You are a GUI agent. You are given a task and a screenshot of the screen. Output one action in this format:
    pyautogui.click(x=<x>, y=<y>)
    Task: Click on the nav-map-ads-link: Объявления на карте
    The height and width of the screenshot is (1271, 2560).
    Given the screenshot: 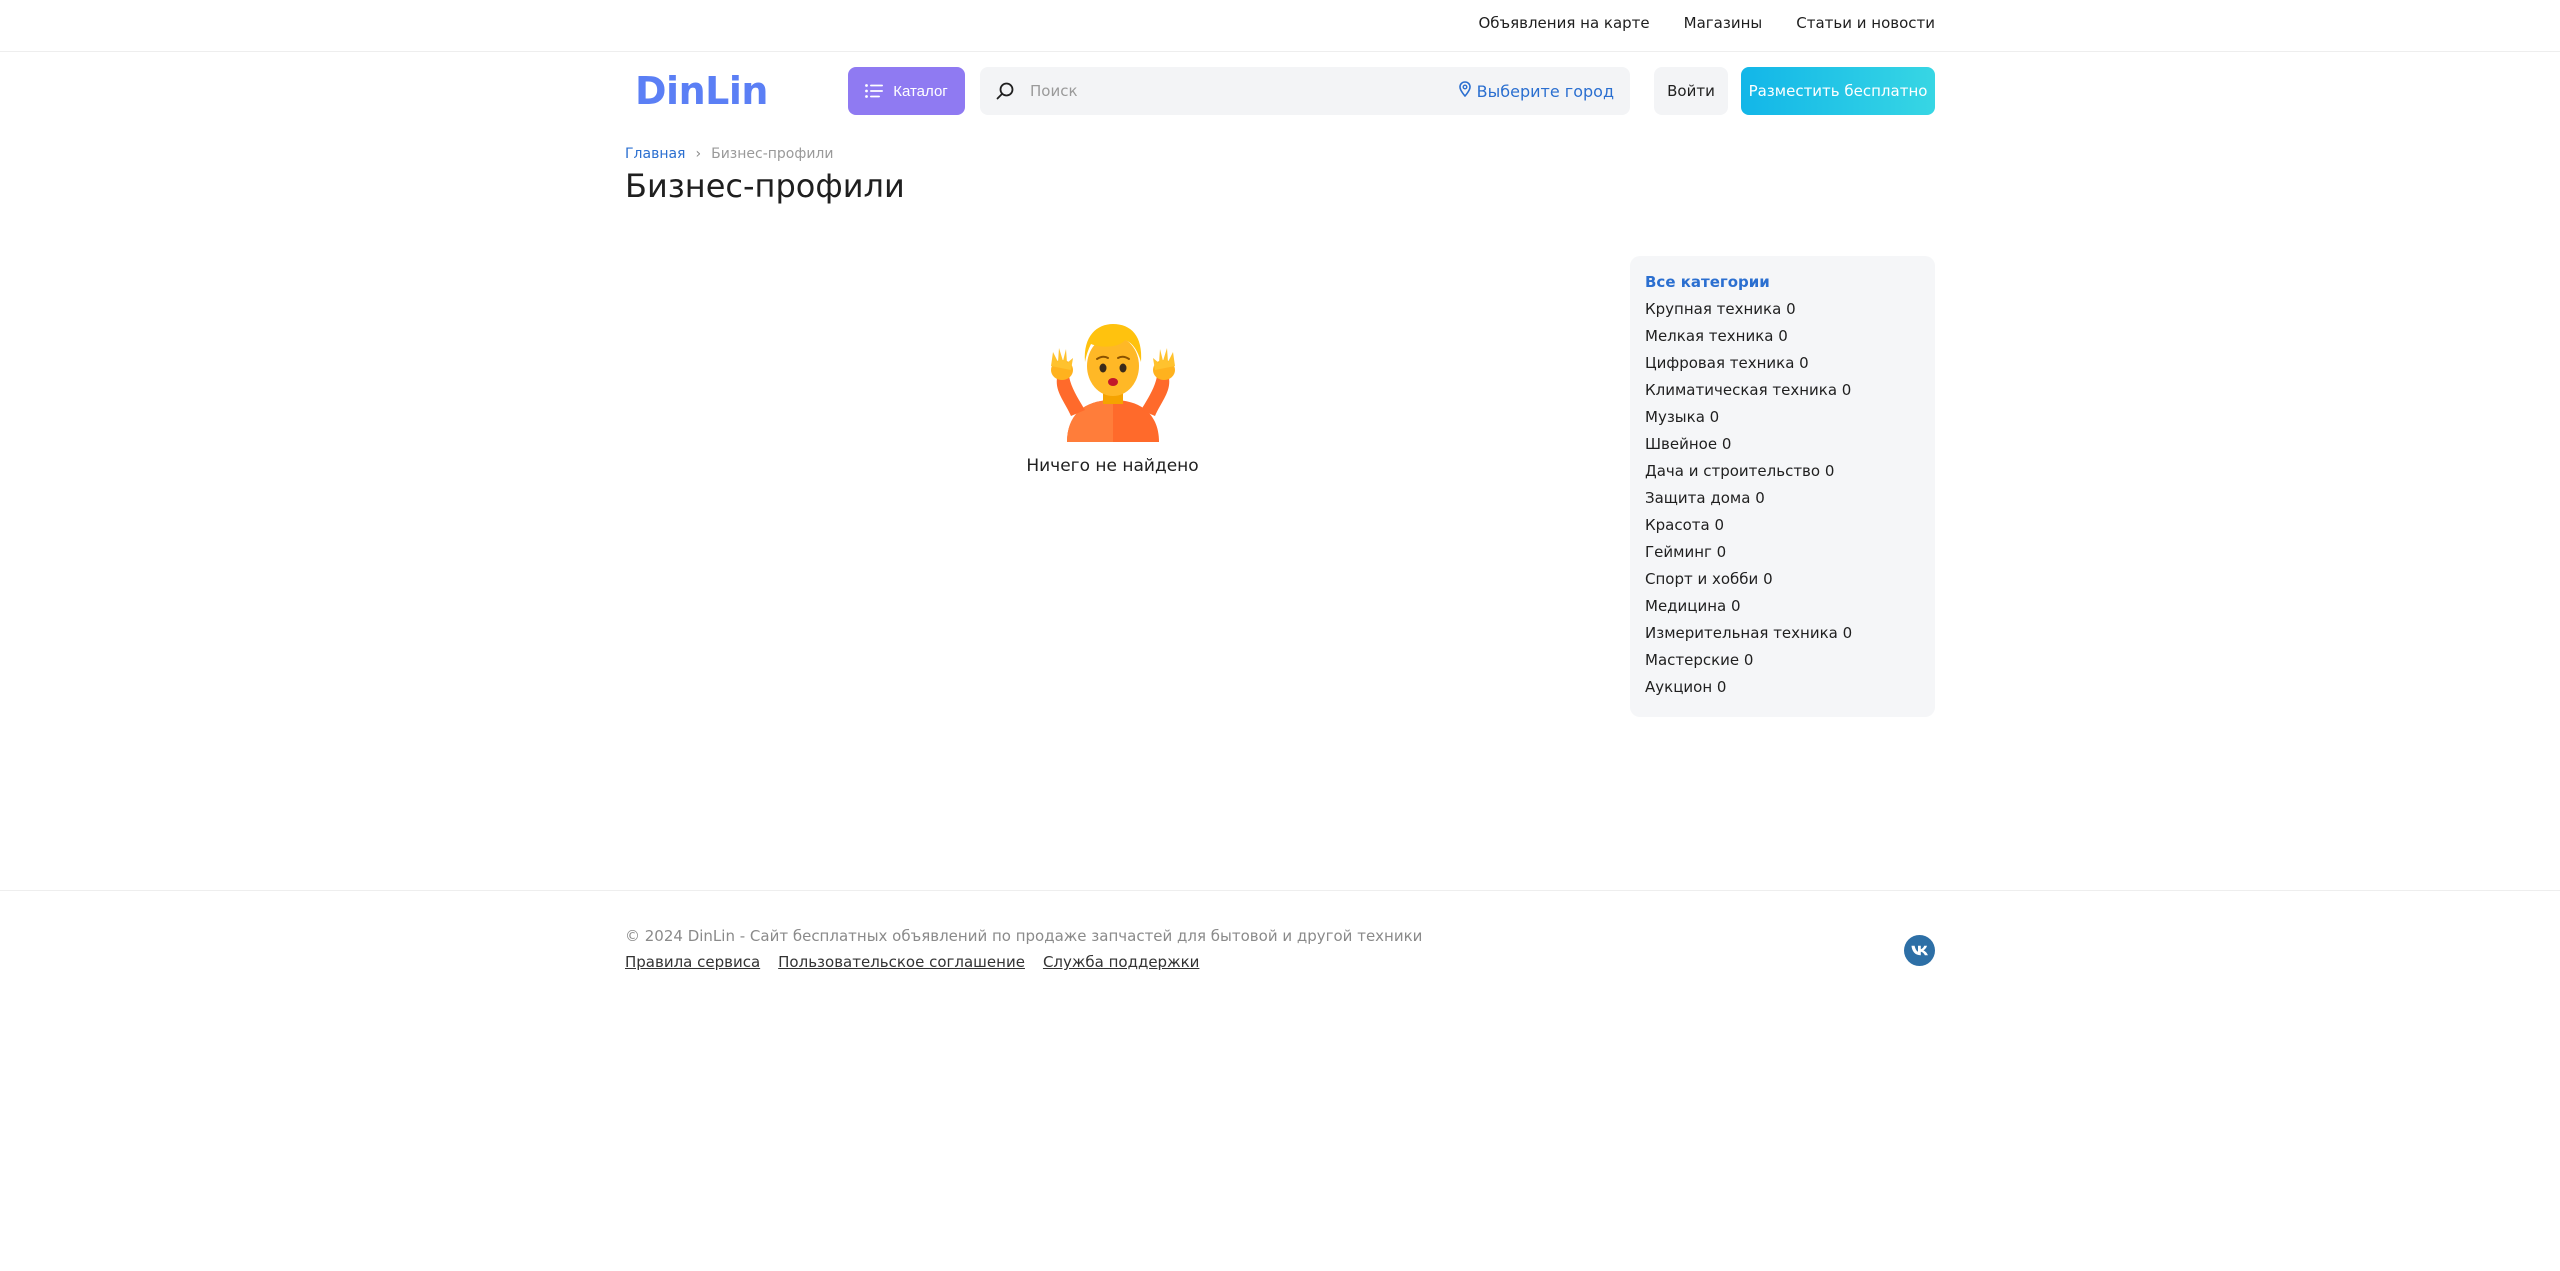 What is the action you would take?
    pyautogui.click(x=1563, y=23)
    